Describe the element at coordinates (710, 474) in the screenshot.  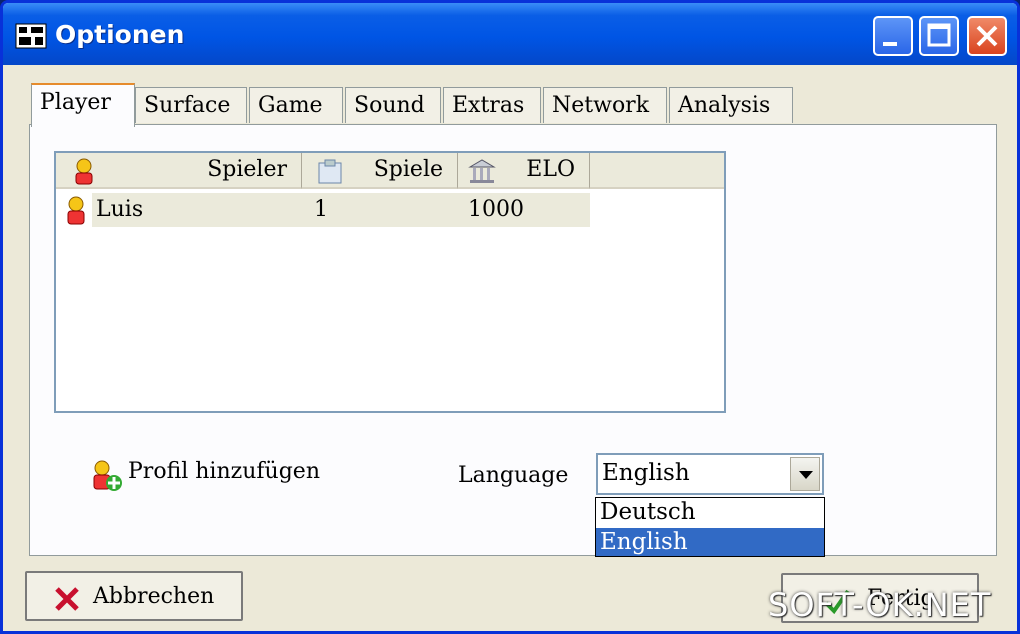
I see `language-select: English` at that location.